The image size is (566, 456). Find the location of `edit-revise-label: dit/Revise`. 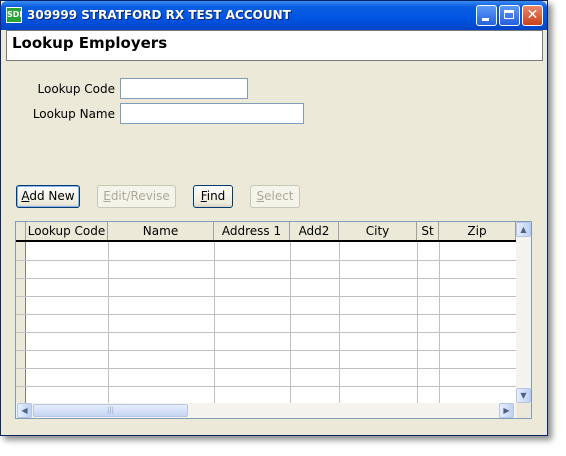

edit-revise-label: dit/Revise is located at coordinates (140, 196).